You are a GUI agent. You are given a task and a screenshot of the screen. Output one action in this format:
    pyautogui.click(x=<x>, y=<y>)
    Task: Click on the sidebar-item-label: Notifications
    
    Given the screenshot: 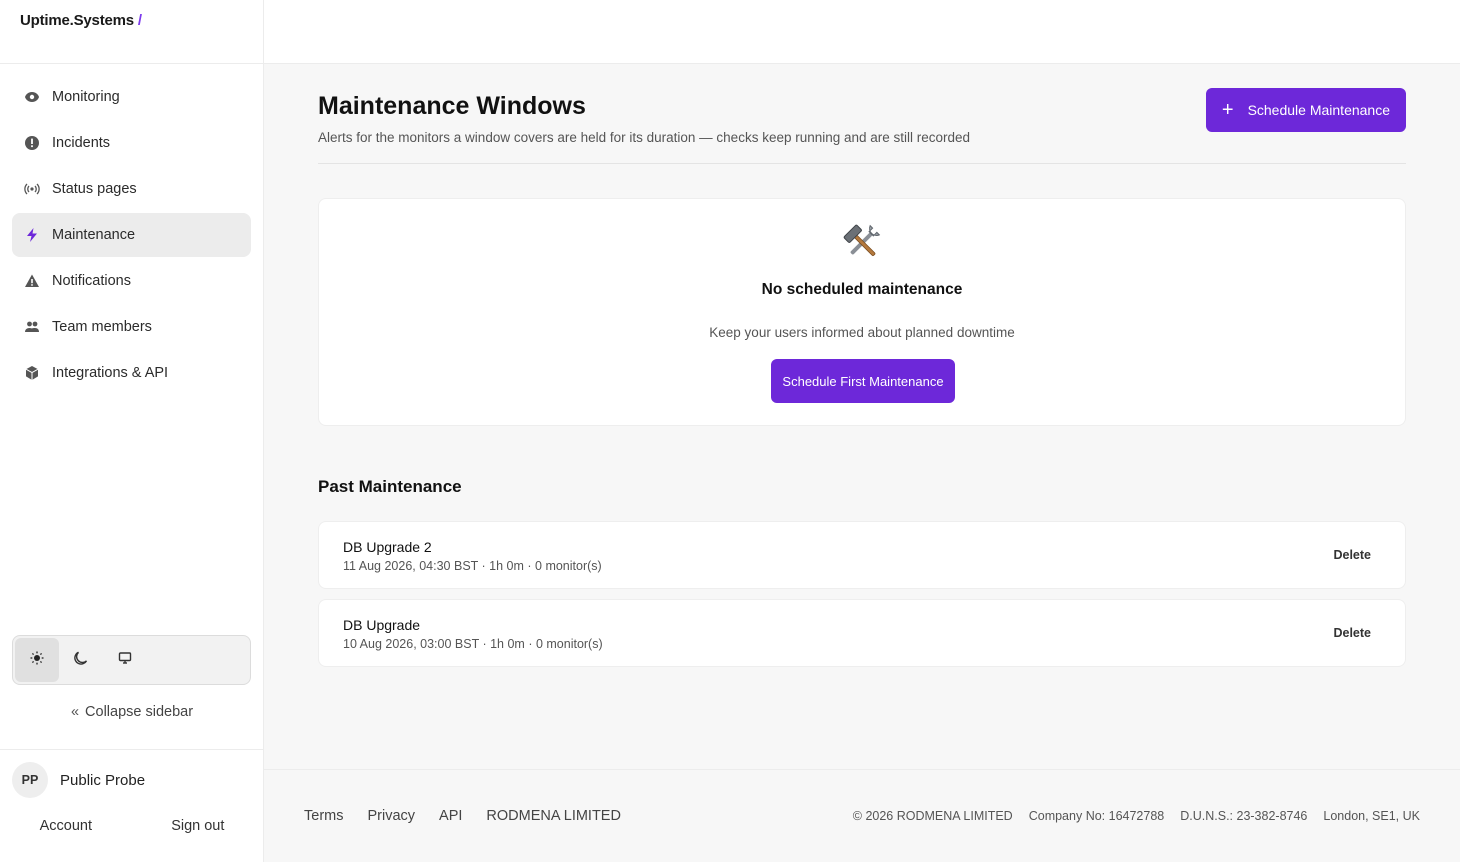 What is the action you would take?
    pyautogui.click(x=91, y=281)
    